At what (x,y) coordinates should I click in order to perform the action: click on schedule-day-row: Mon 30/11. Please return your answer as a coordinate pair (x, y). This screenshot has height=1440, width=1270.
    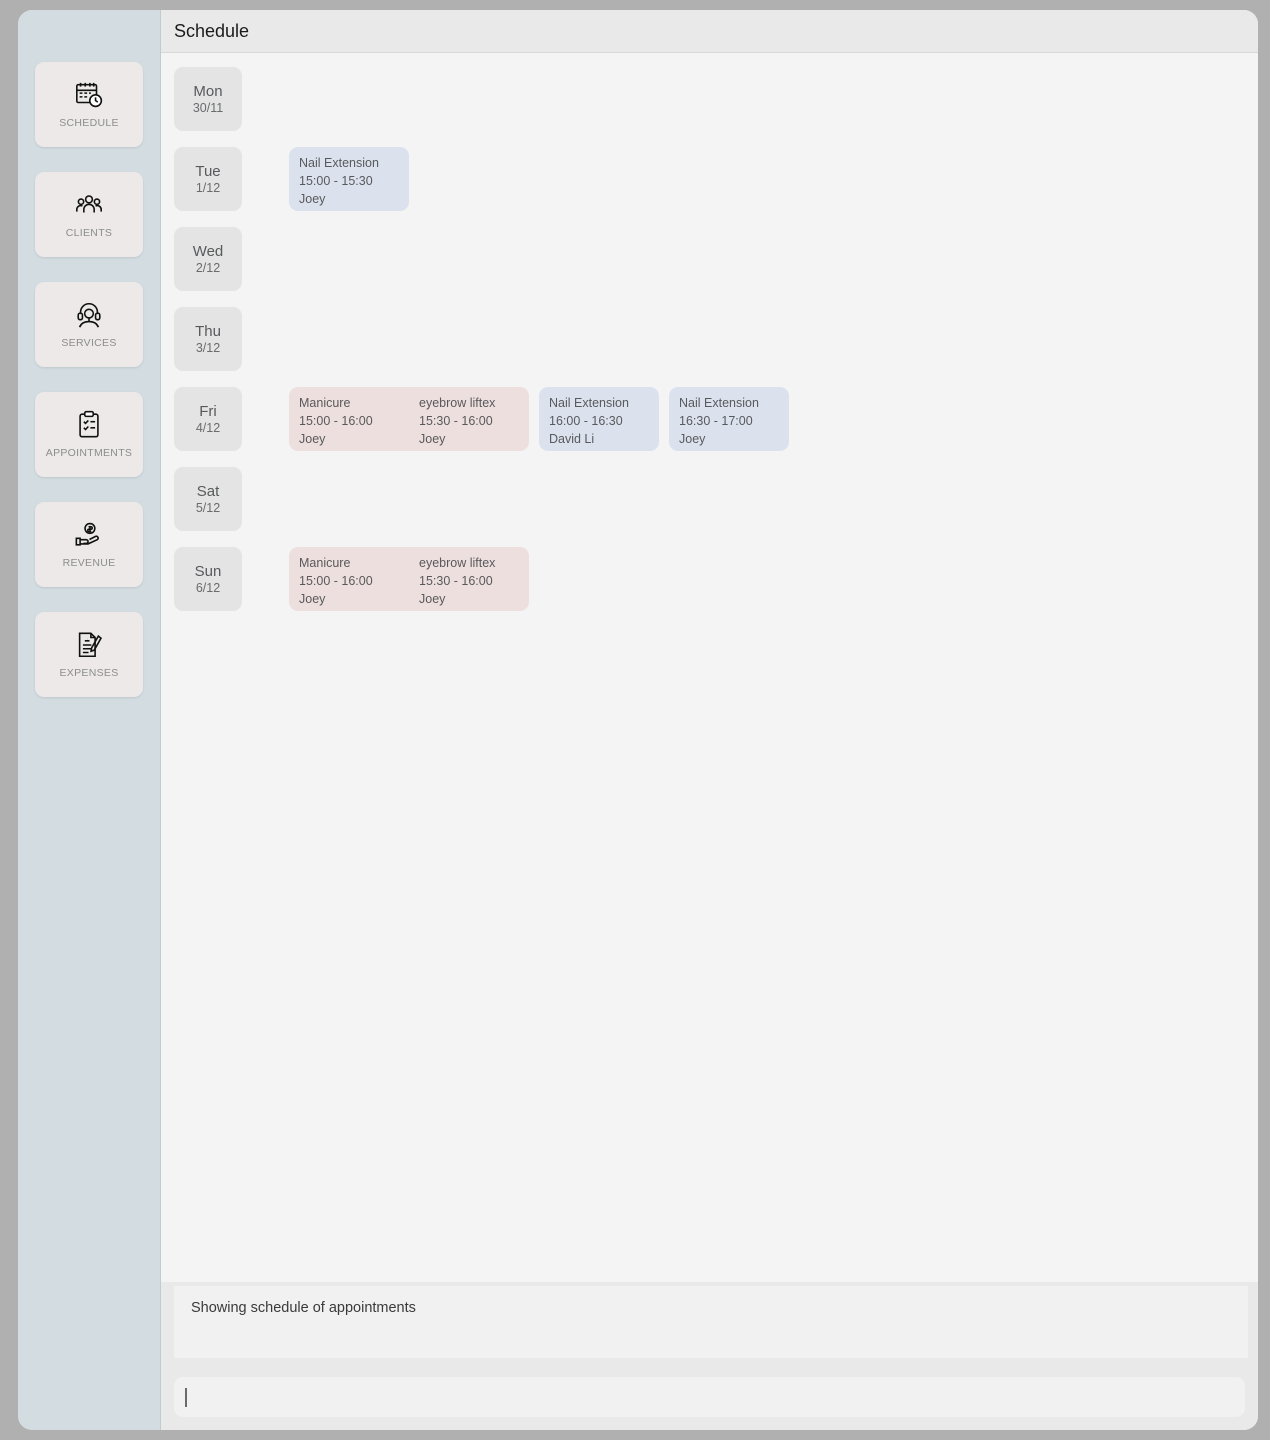
    Looking at the image, I should click on (716, 99).